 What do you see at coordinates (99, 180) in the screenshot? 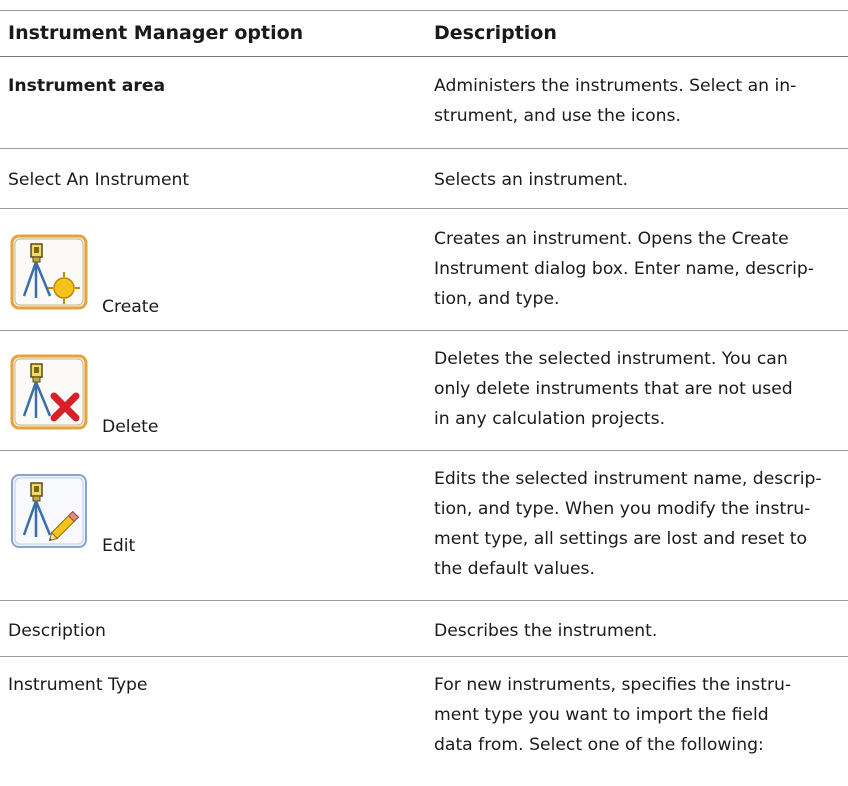
I see `row-select-option: Select An Instrument` at bounding box center [99, 180].